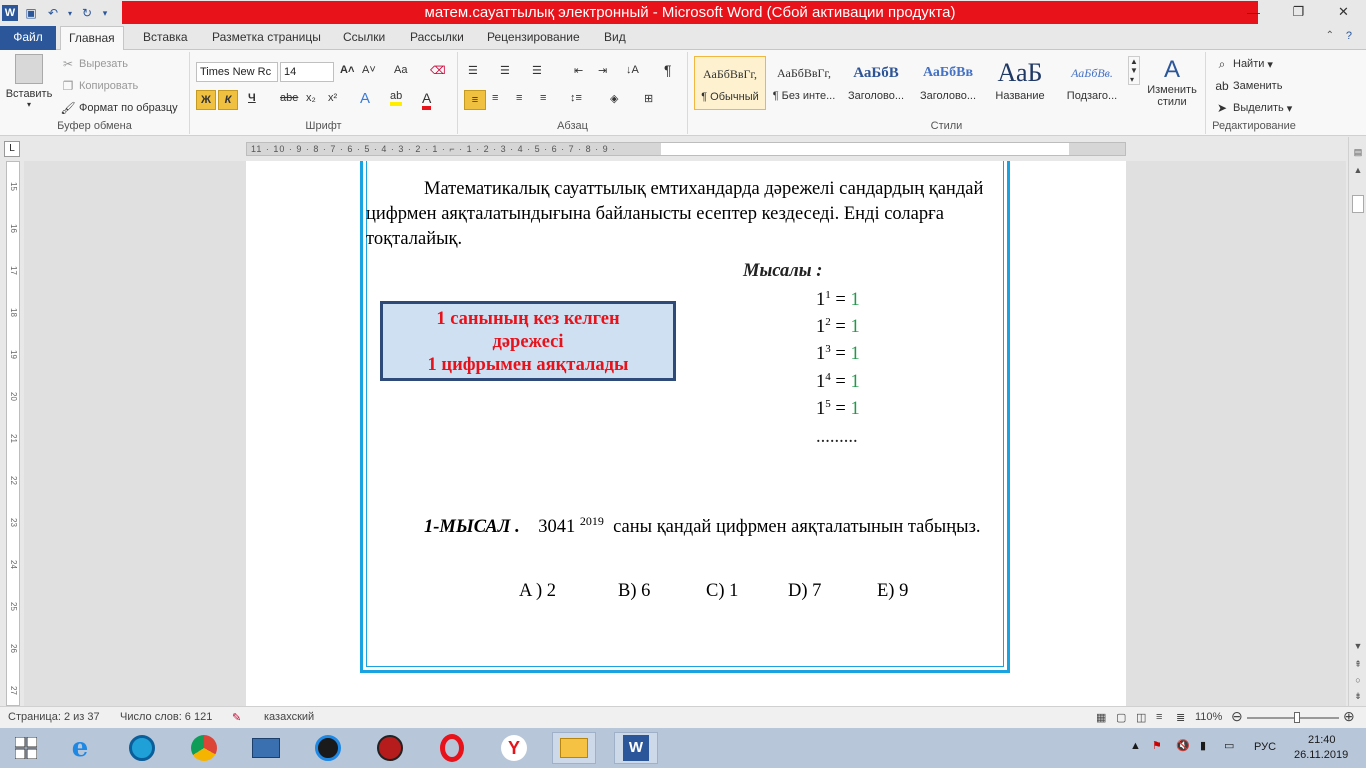 The width and height of the screenshot is (1366, 768). I want to click on find-button: ⌕ Найти ▾, so click(1243, 64).